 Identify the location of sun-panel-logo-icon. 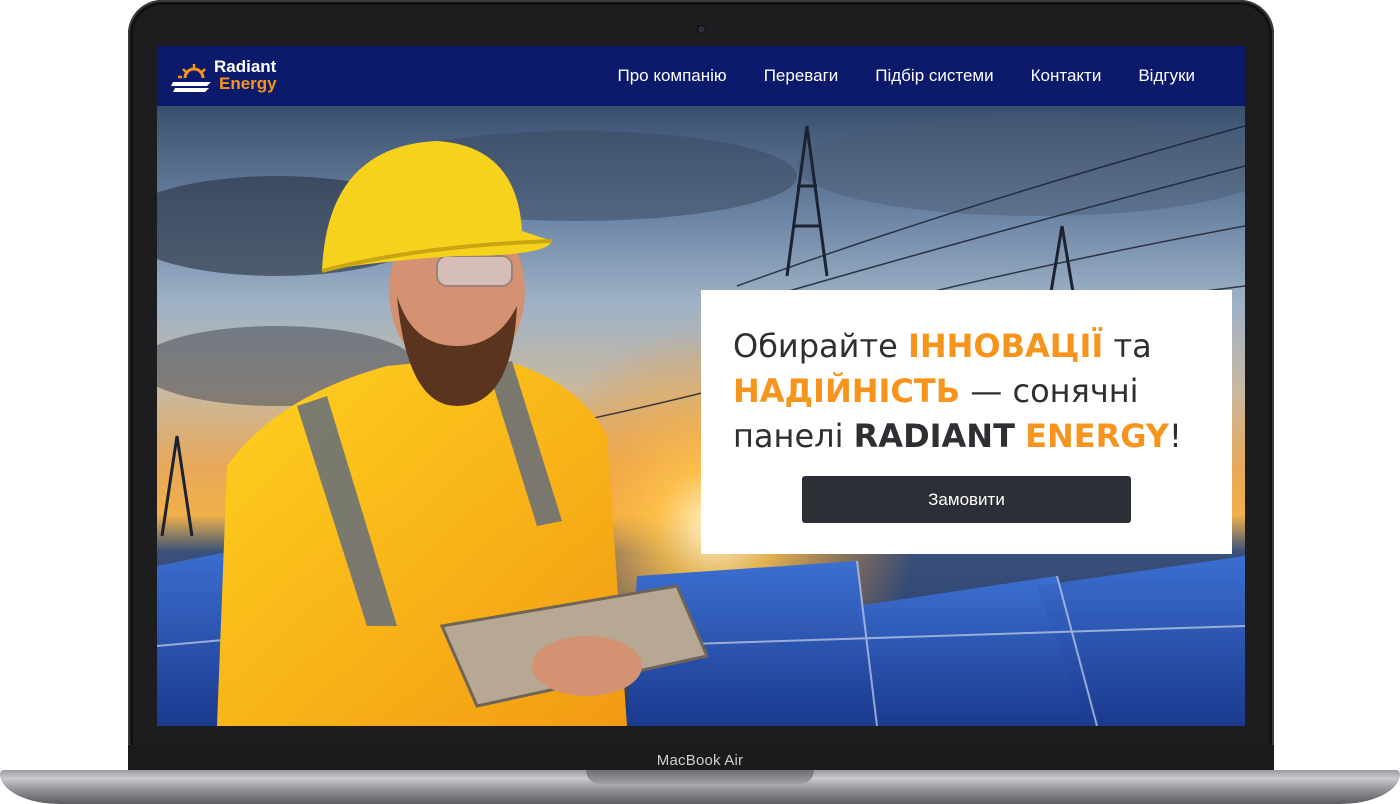
(191, 78).